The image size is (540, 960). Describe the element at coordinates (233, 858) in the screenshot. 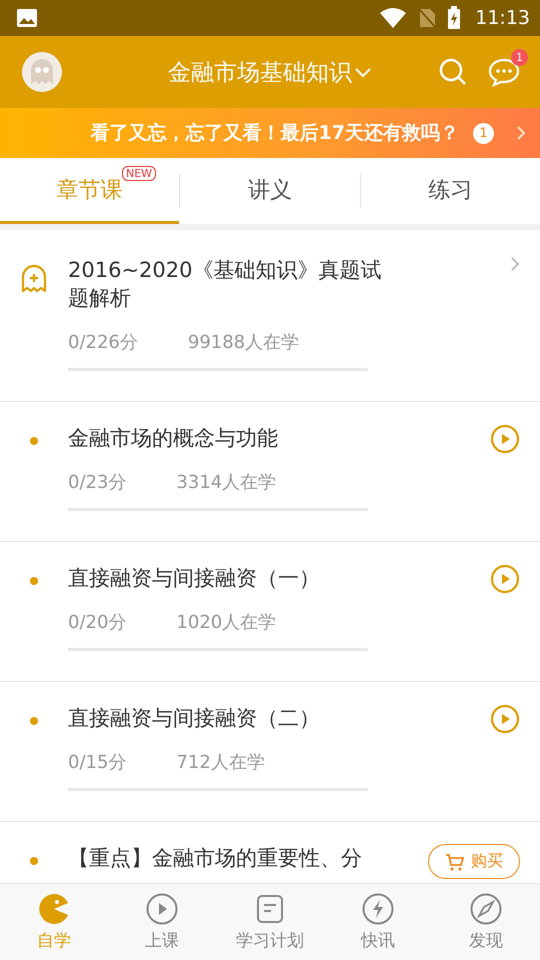

I see `lesson-title: 【重点】金融市场的重要性、分` at that location.